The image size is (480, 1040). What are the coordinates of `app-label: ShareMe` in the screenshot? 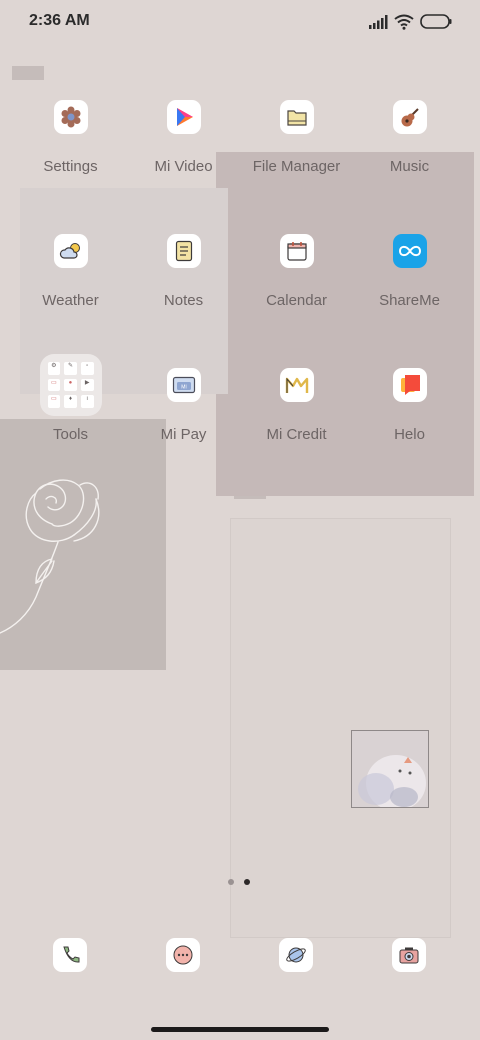 It's located at (409, 300).